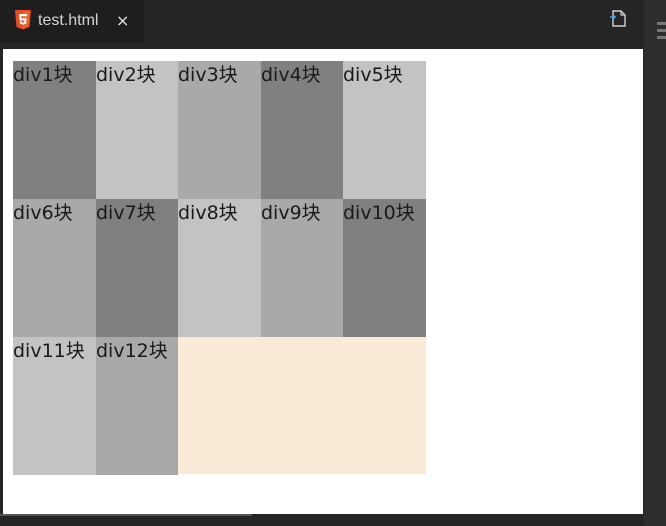 This screenshot has height=526, width=666. I want to click on tab-test-html: test.html ×, so click(72, 21).